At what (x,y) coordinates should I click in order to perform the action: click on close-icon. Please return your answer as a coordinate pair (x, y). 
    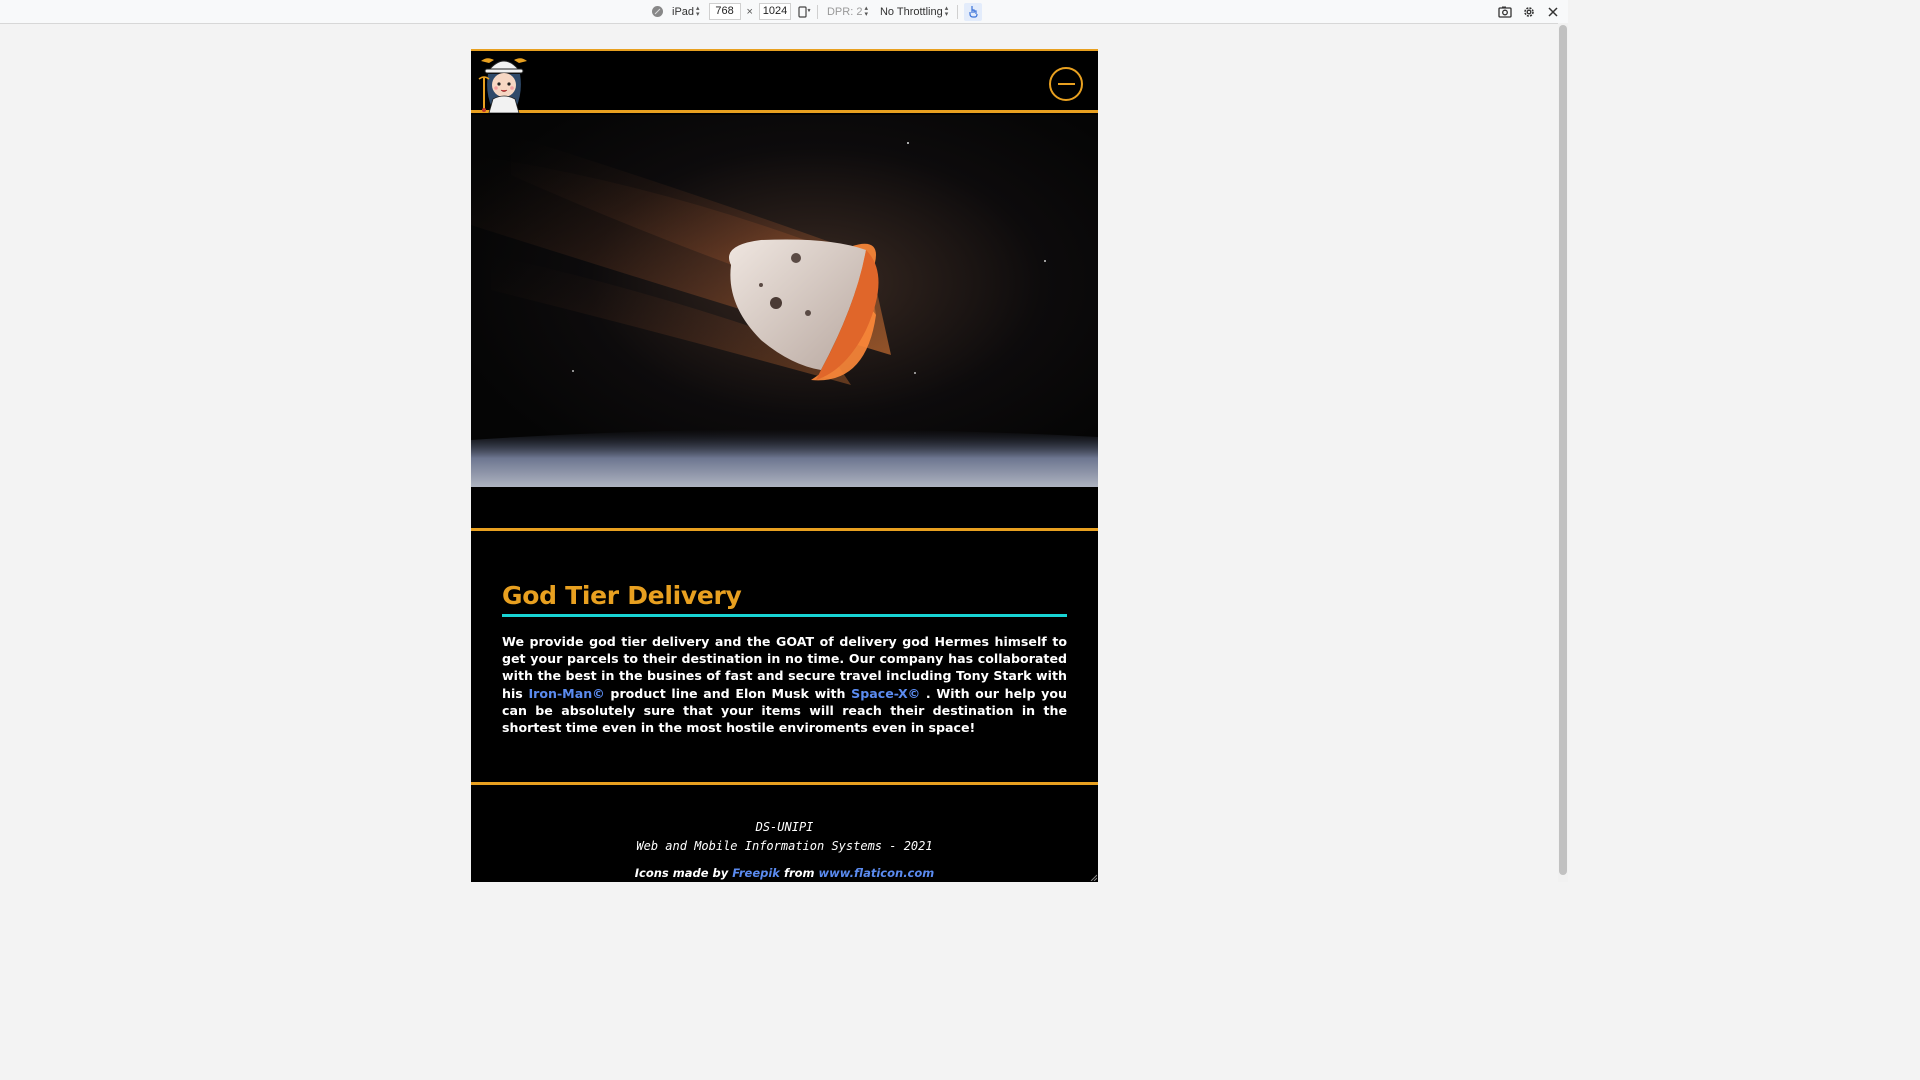
    Looking at the image, I should click on (1553, 12).